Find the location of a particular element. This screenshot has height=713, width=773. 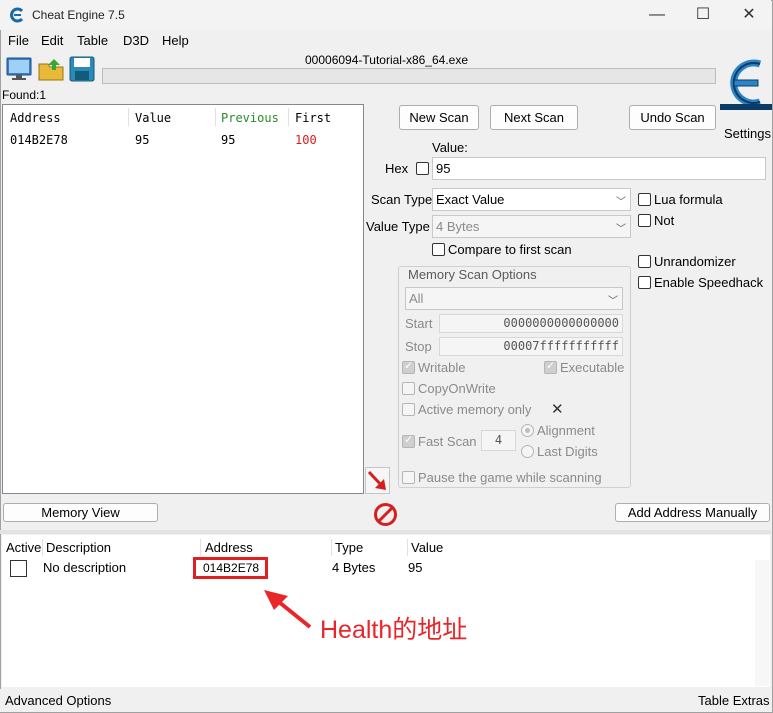

cheat-engine-app-icon is located at coordinates (17, 15).